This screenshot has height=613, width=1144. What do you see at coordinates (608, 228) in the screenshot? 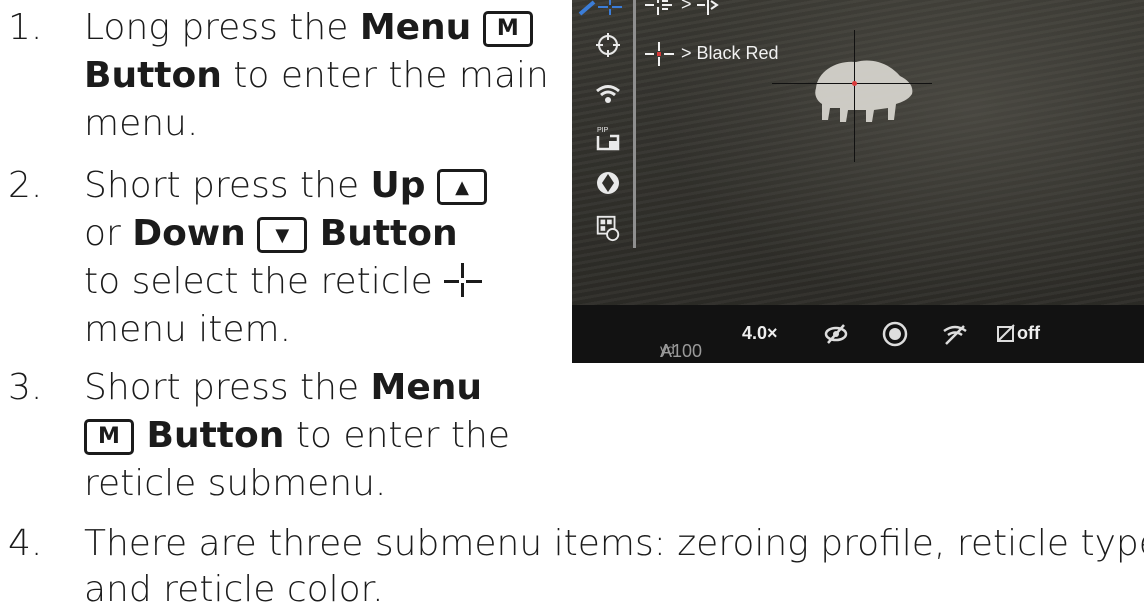
I see `video-settings-icon` at bounding box center [608, 228].